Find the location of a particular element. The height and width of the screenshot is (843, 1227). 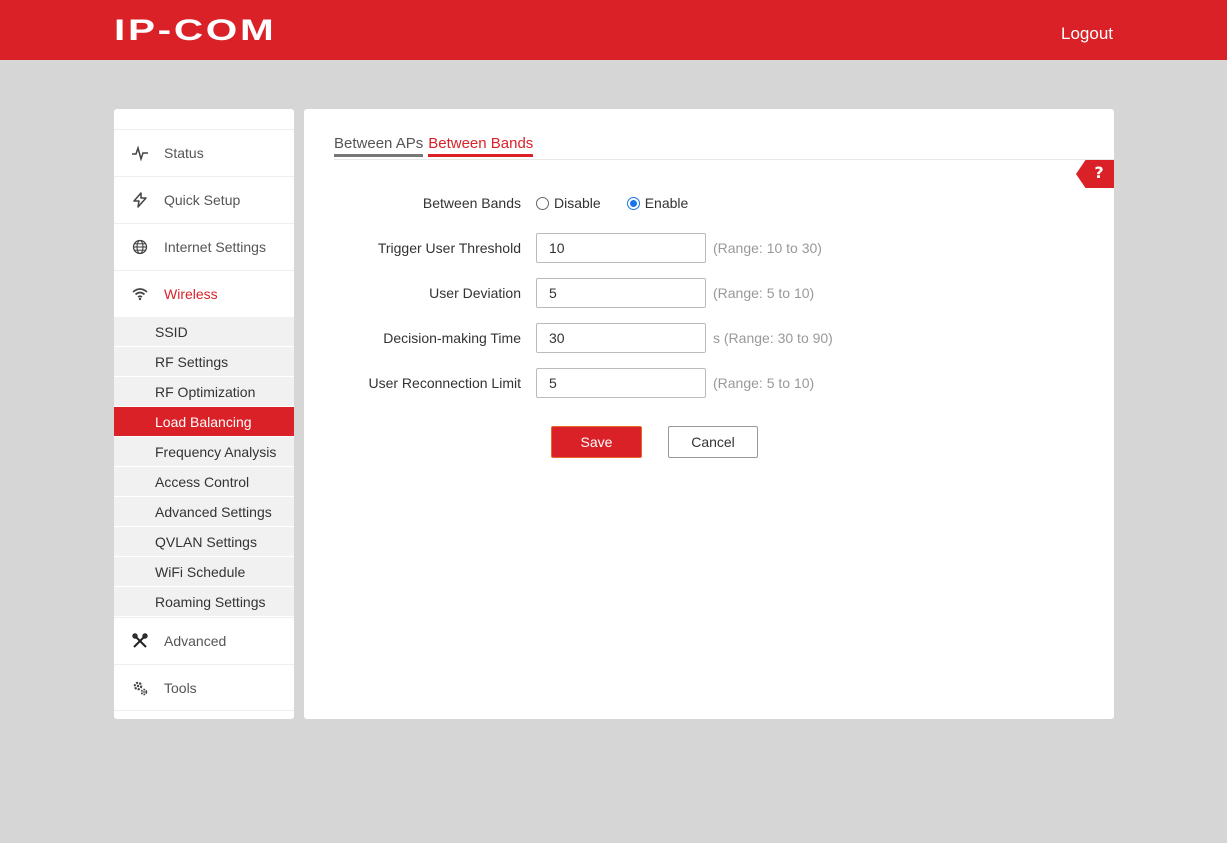

tab-bar: Between APs Between Bands is located at coordinates (434, 146).